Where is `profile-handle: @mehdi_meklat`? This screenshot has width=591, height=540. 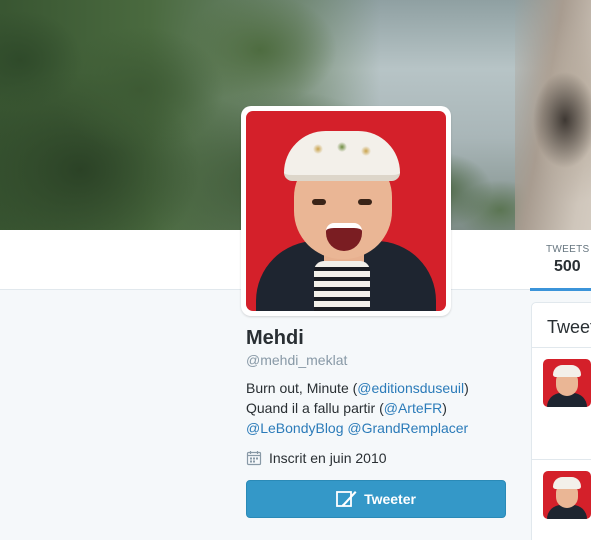
profile-handle: @mehdi_meklat is located at coordinates (296, 360).